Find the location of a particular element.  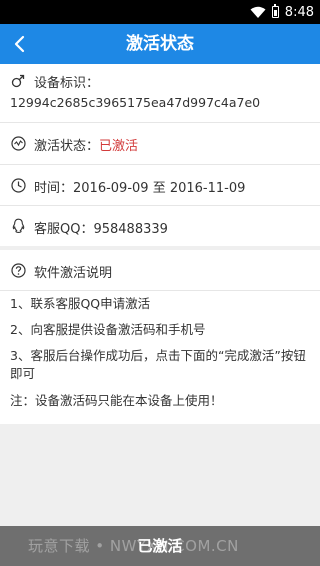

activation-status-row: 激活状态：已激活 is located at coordinates (160, 143).